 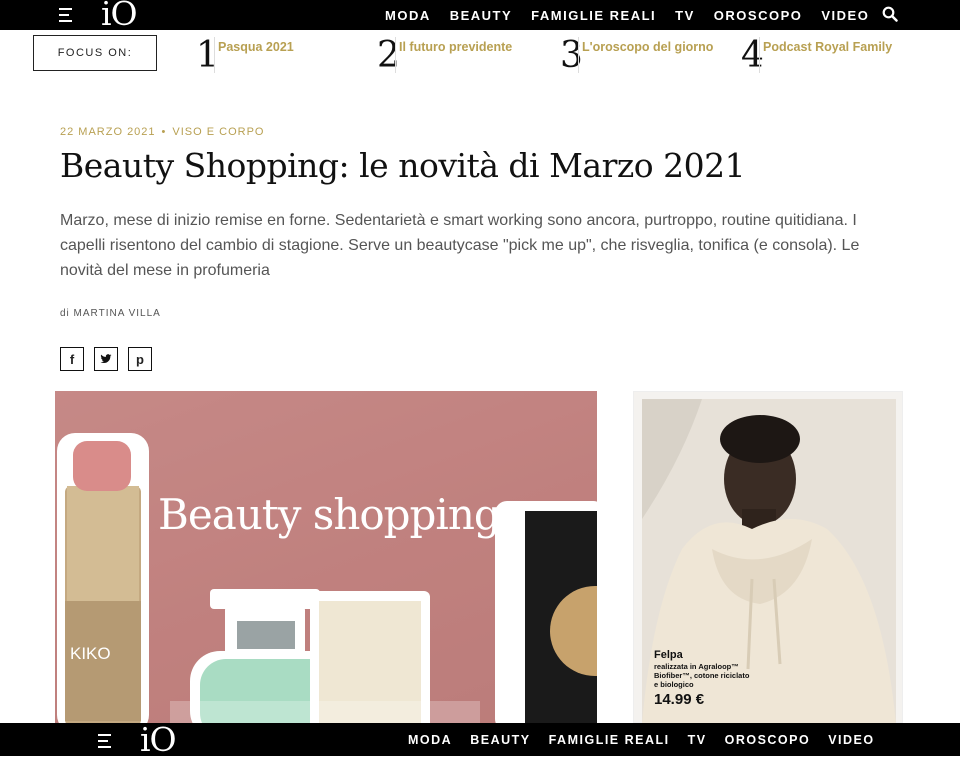 What do you see at coordinates (218, 132) in the screenshot?
I see `category-link: VISO E CORPO` at bounding box center [218, 132].